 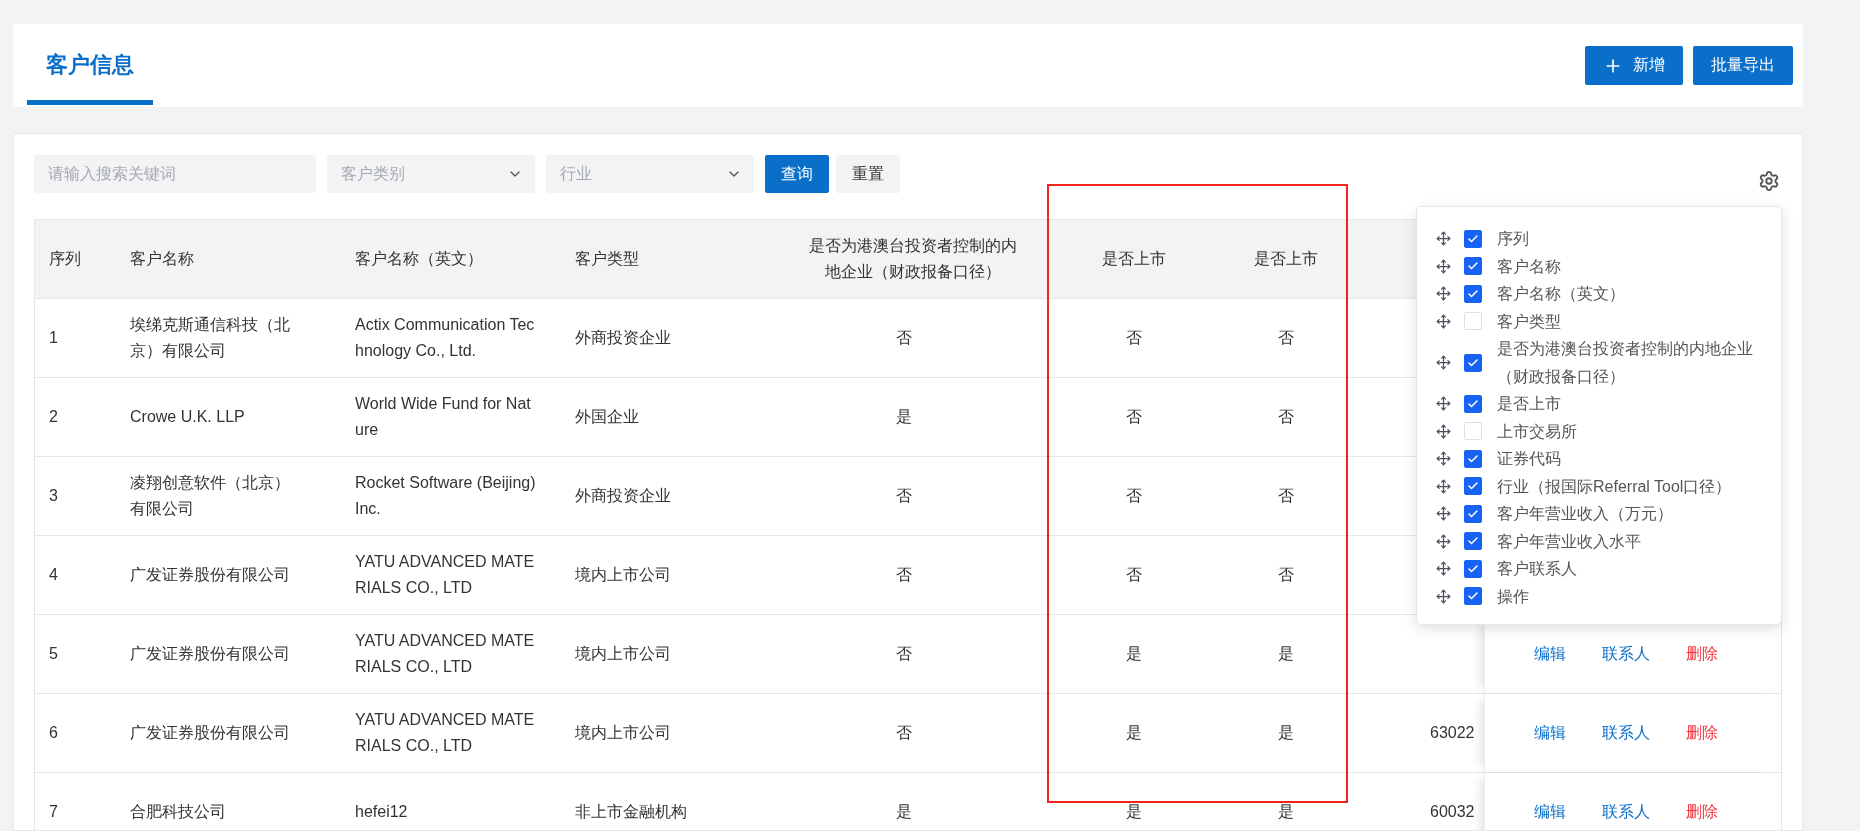 What do you see at coordinates (53, 338) in the screenshot?
I see `table-cell-text: 1` at bounding box center [53, 338].